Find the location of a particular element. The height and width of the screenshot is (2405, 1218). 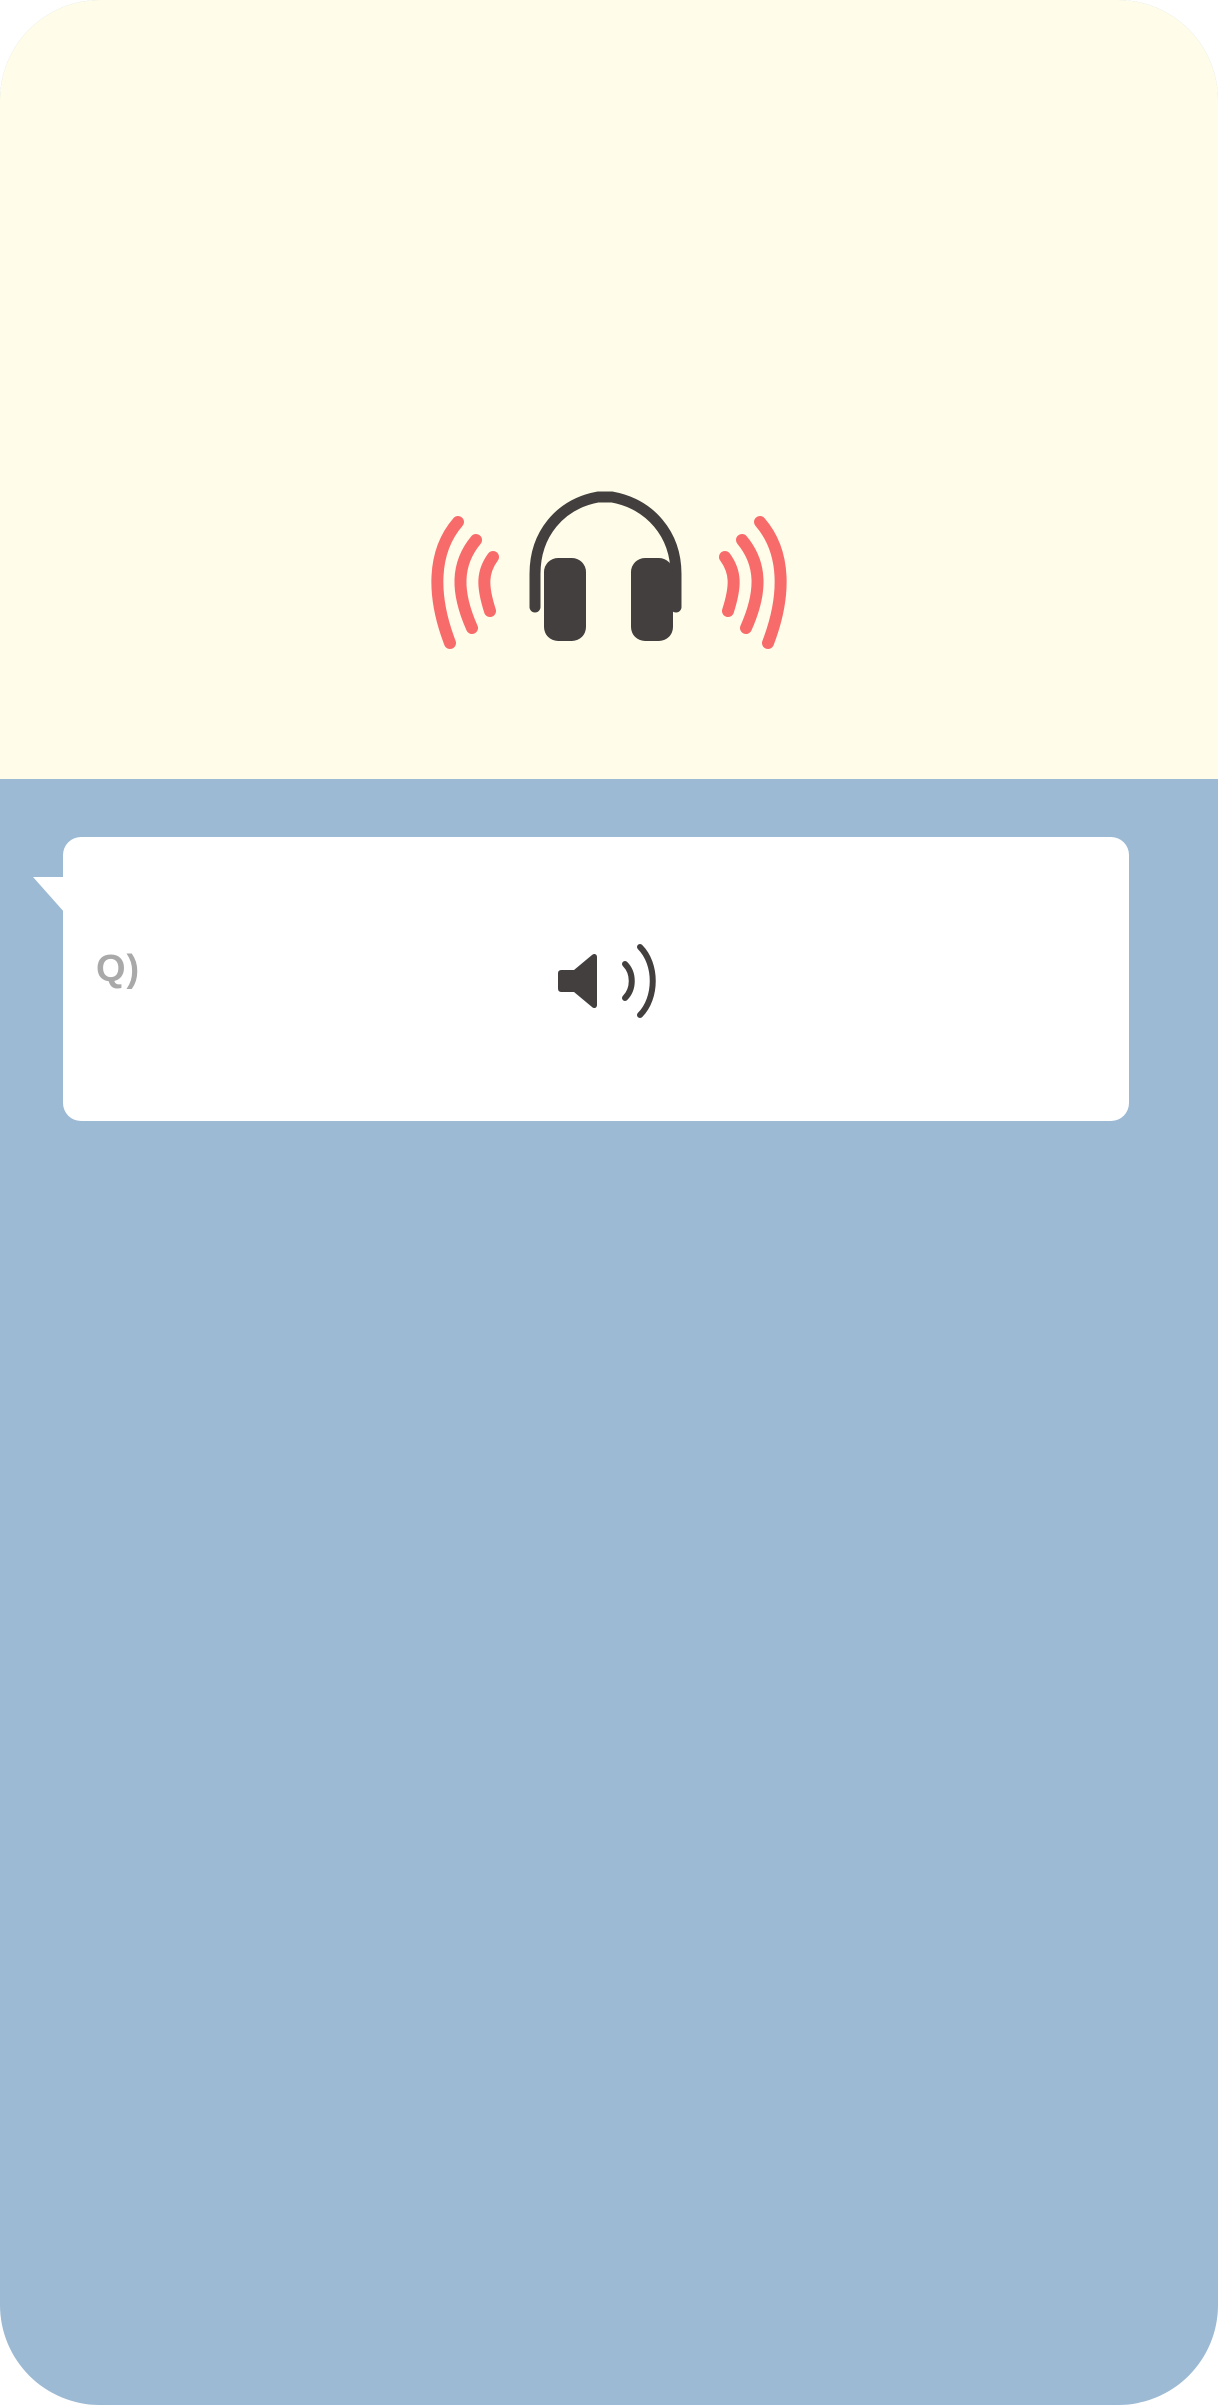

headphones-sound-icon is located at coordinates (609, 570).